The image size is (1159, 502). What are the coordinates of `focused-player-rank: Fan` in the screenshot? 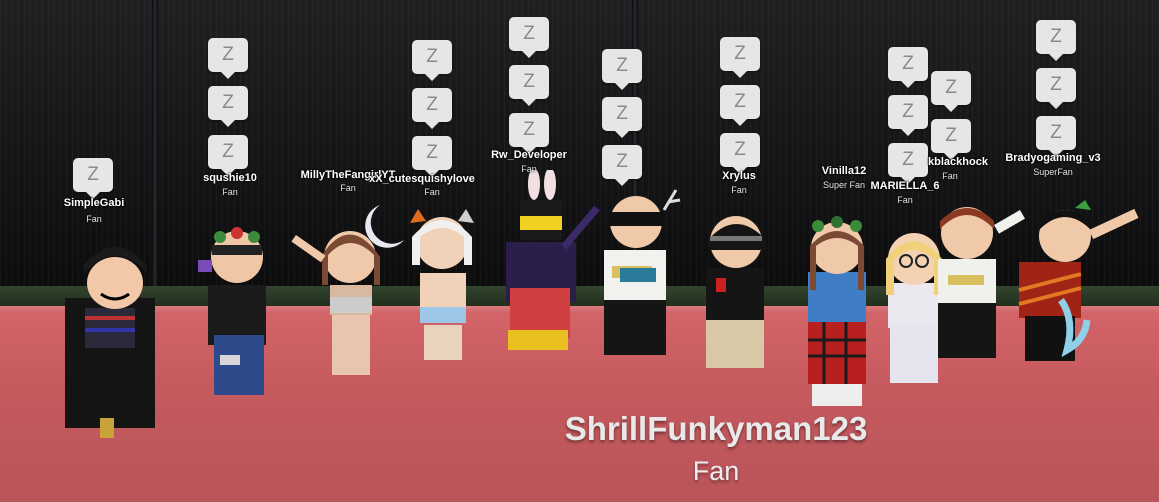 It's located at (716, 471).